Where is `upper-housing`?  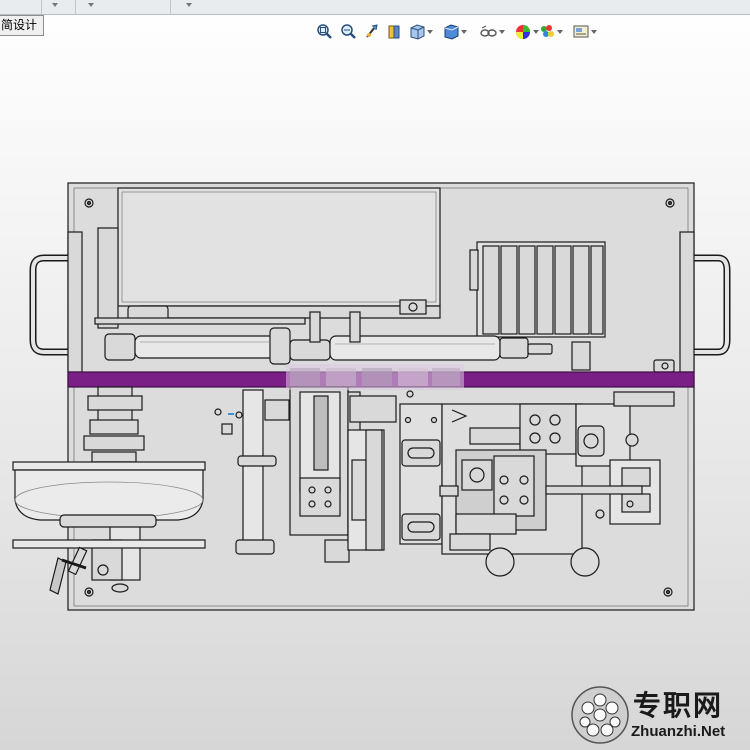 upper-housing is located at coordinates (279, 247).